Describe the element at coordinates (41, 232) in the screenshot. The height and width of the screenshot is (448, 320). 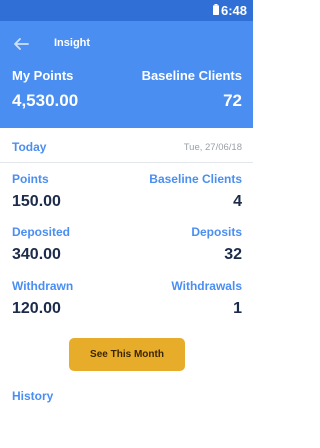
I see `deposited-label: Deposited` at that location.